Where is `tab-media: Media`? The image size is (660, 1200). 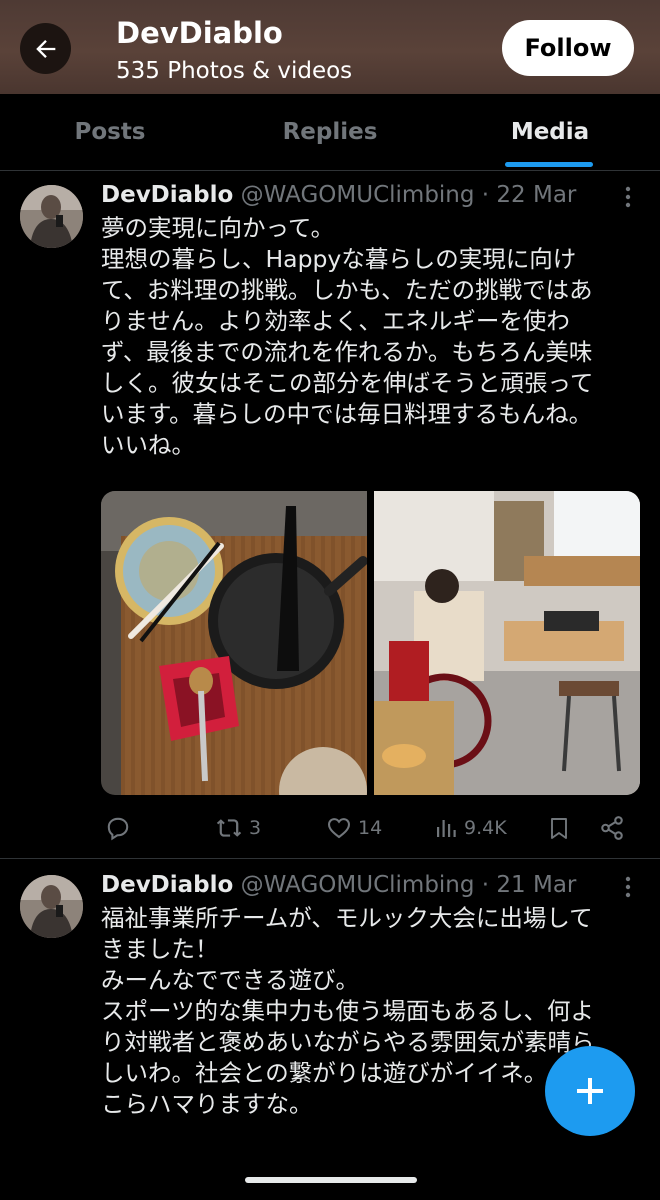
tab-media: Media is located at coordinates (550, 132).